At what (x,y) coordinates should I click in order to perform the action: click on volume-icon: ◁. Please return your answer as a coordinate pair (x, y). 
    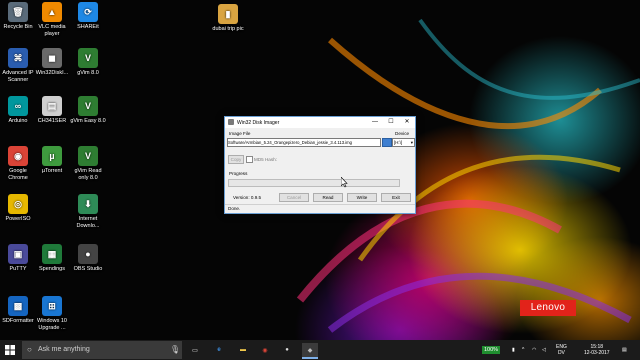
    Looking at the image, I should click on (544, 350).